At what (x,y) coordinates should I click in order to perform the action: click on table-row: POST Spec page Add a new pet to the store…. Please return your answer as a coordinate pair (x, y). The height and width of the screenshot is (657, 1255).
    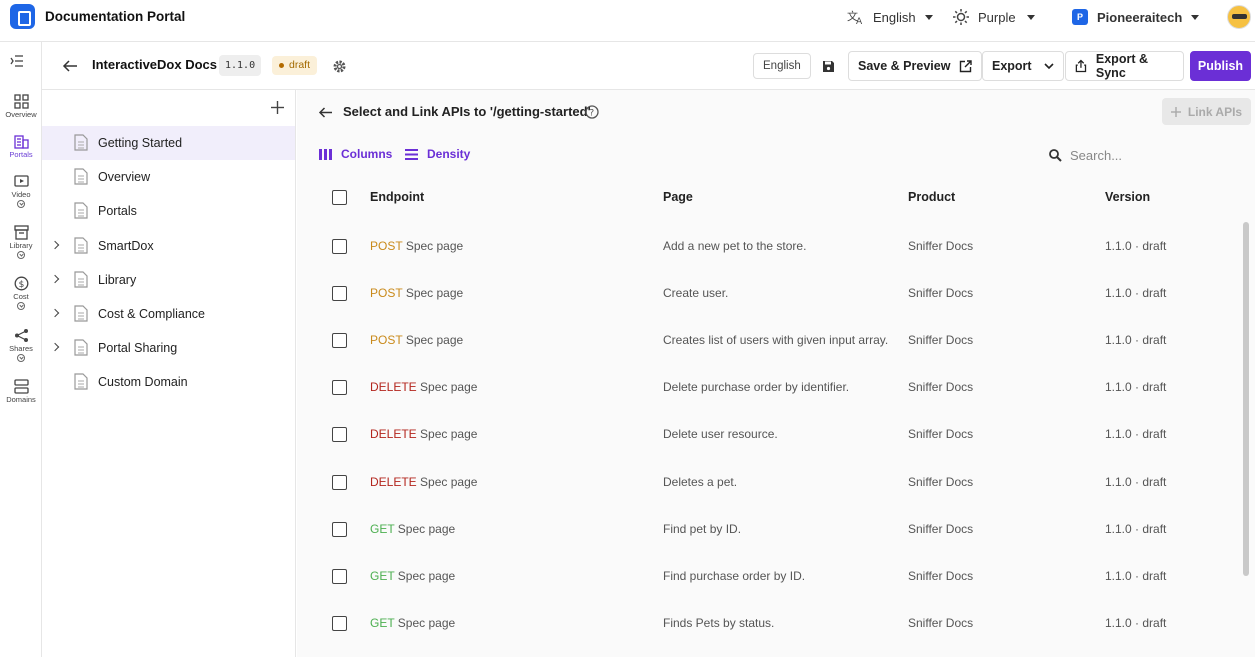
    Looking at the image, I should click on (776, 245).